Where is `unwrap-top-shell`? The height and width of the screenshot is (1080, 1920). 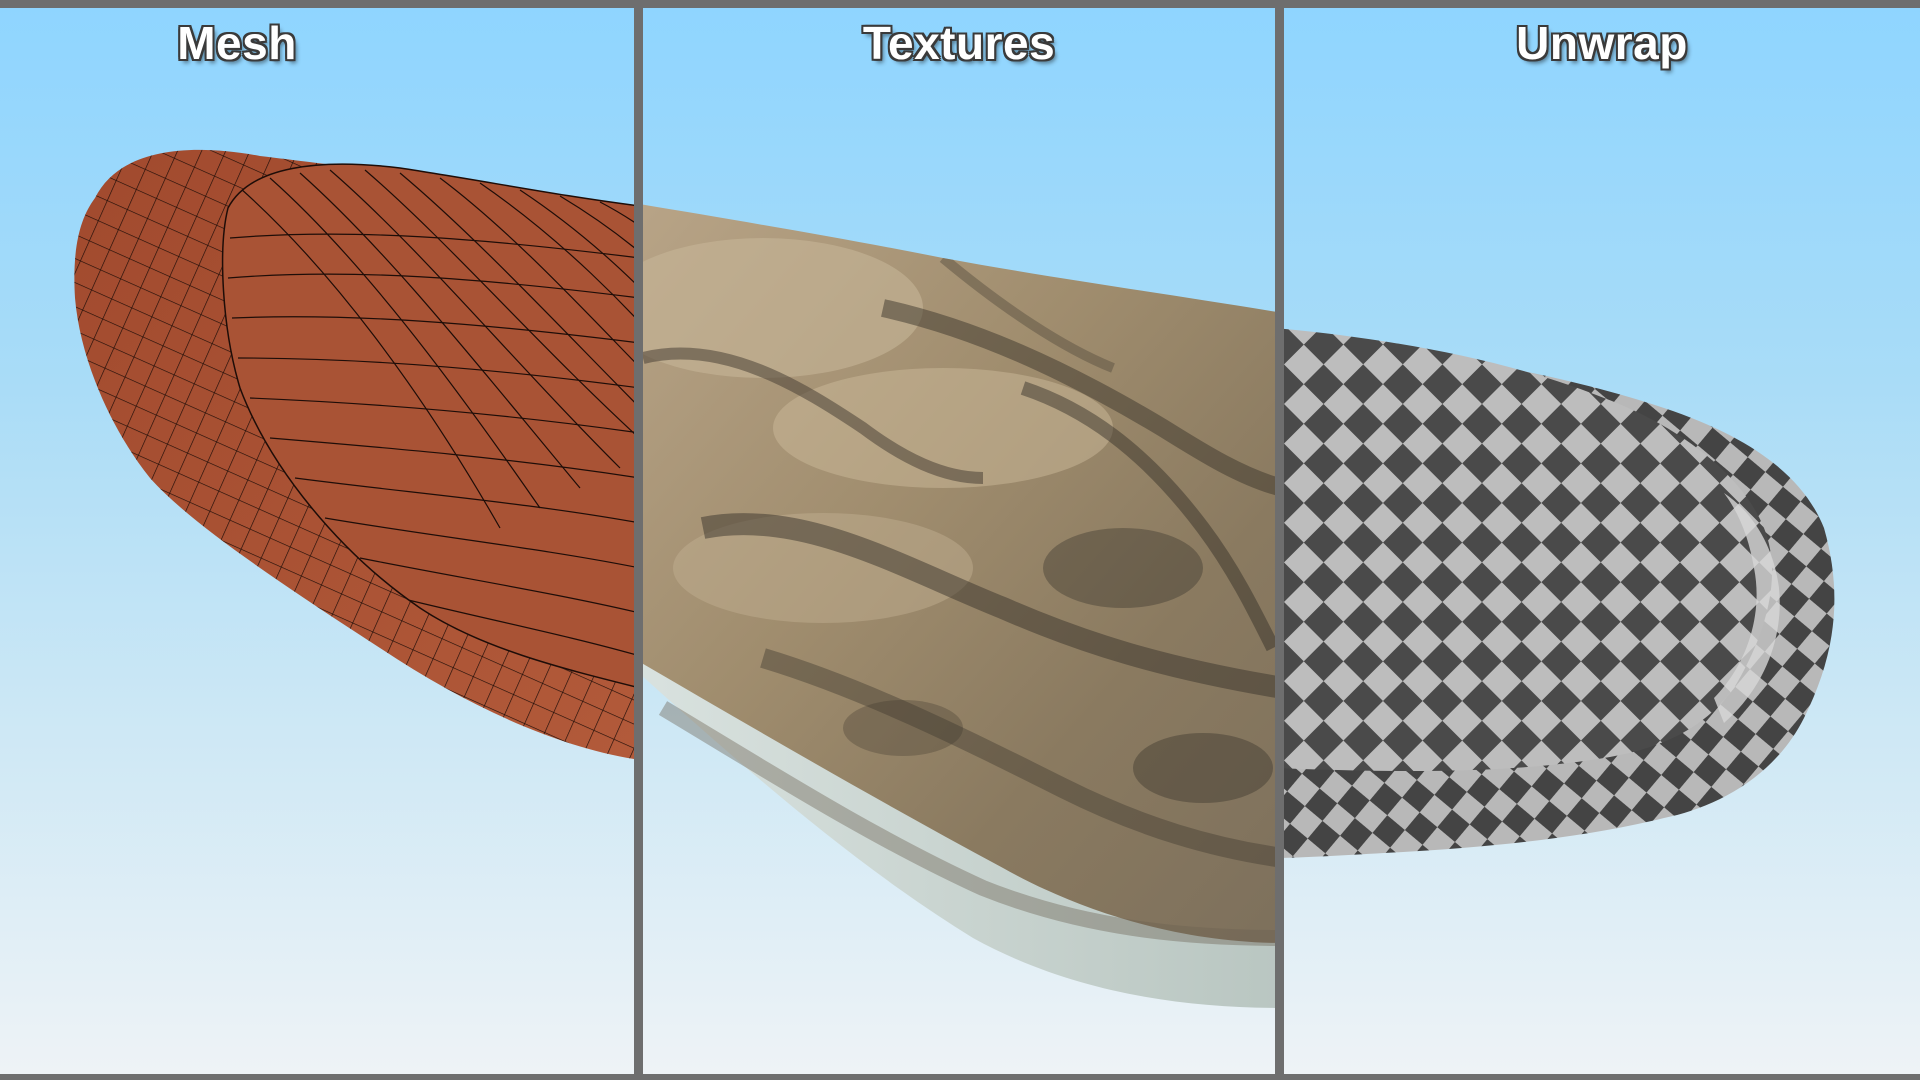
unwrap-top-shell is located at coordinates (1528, 549).